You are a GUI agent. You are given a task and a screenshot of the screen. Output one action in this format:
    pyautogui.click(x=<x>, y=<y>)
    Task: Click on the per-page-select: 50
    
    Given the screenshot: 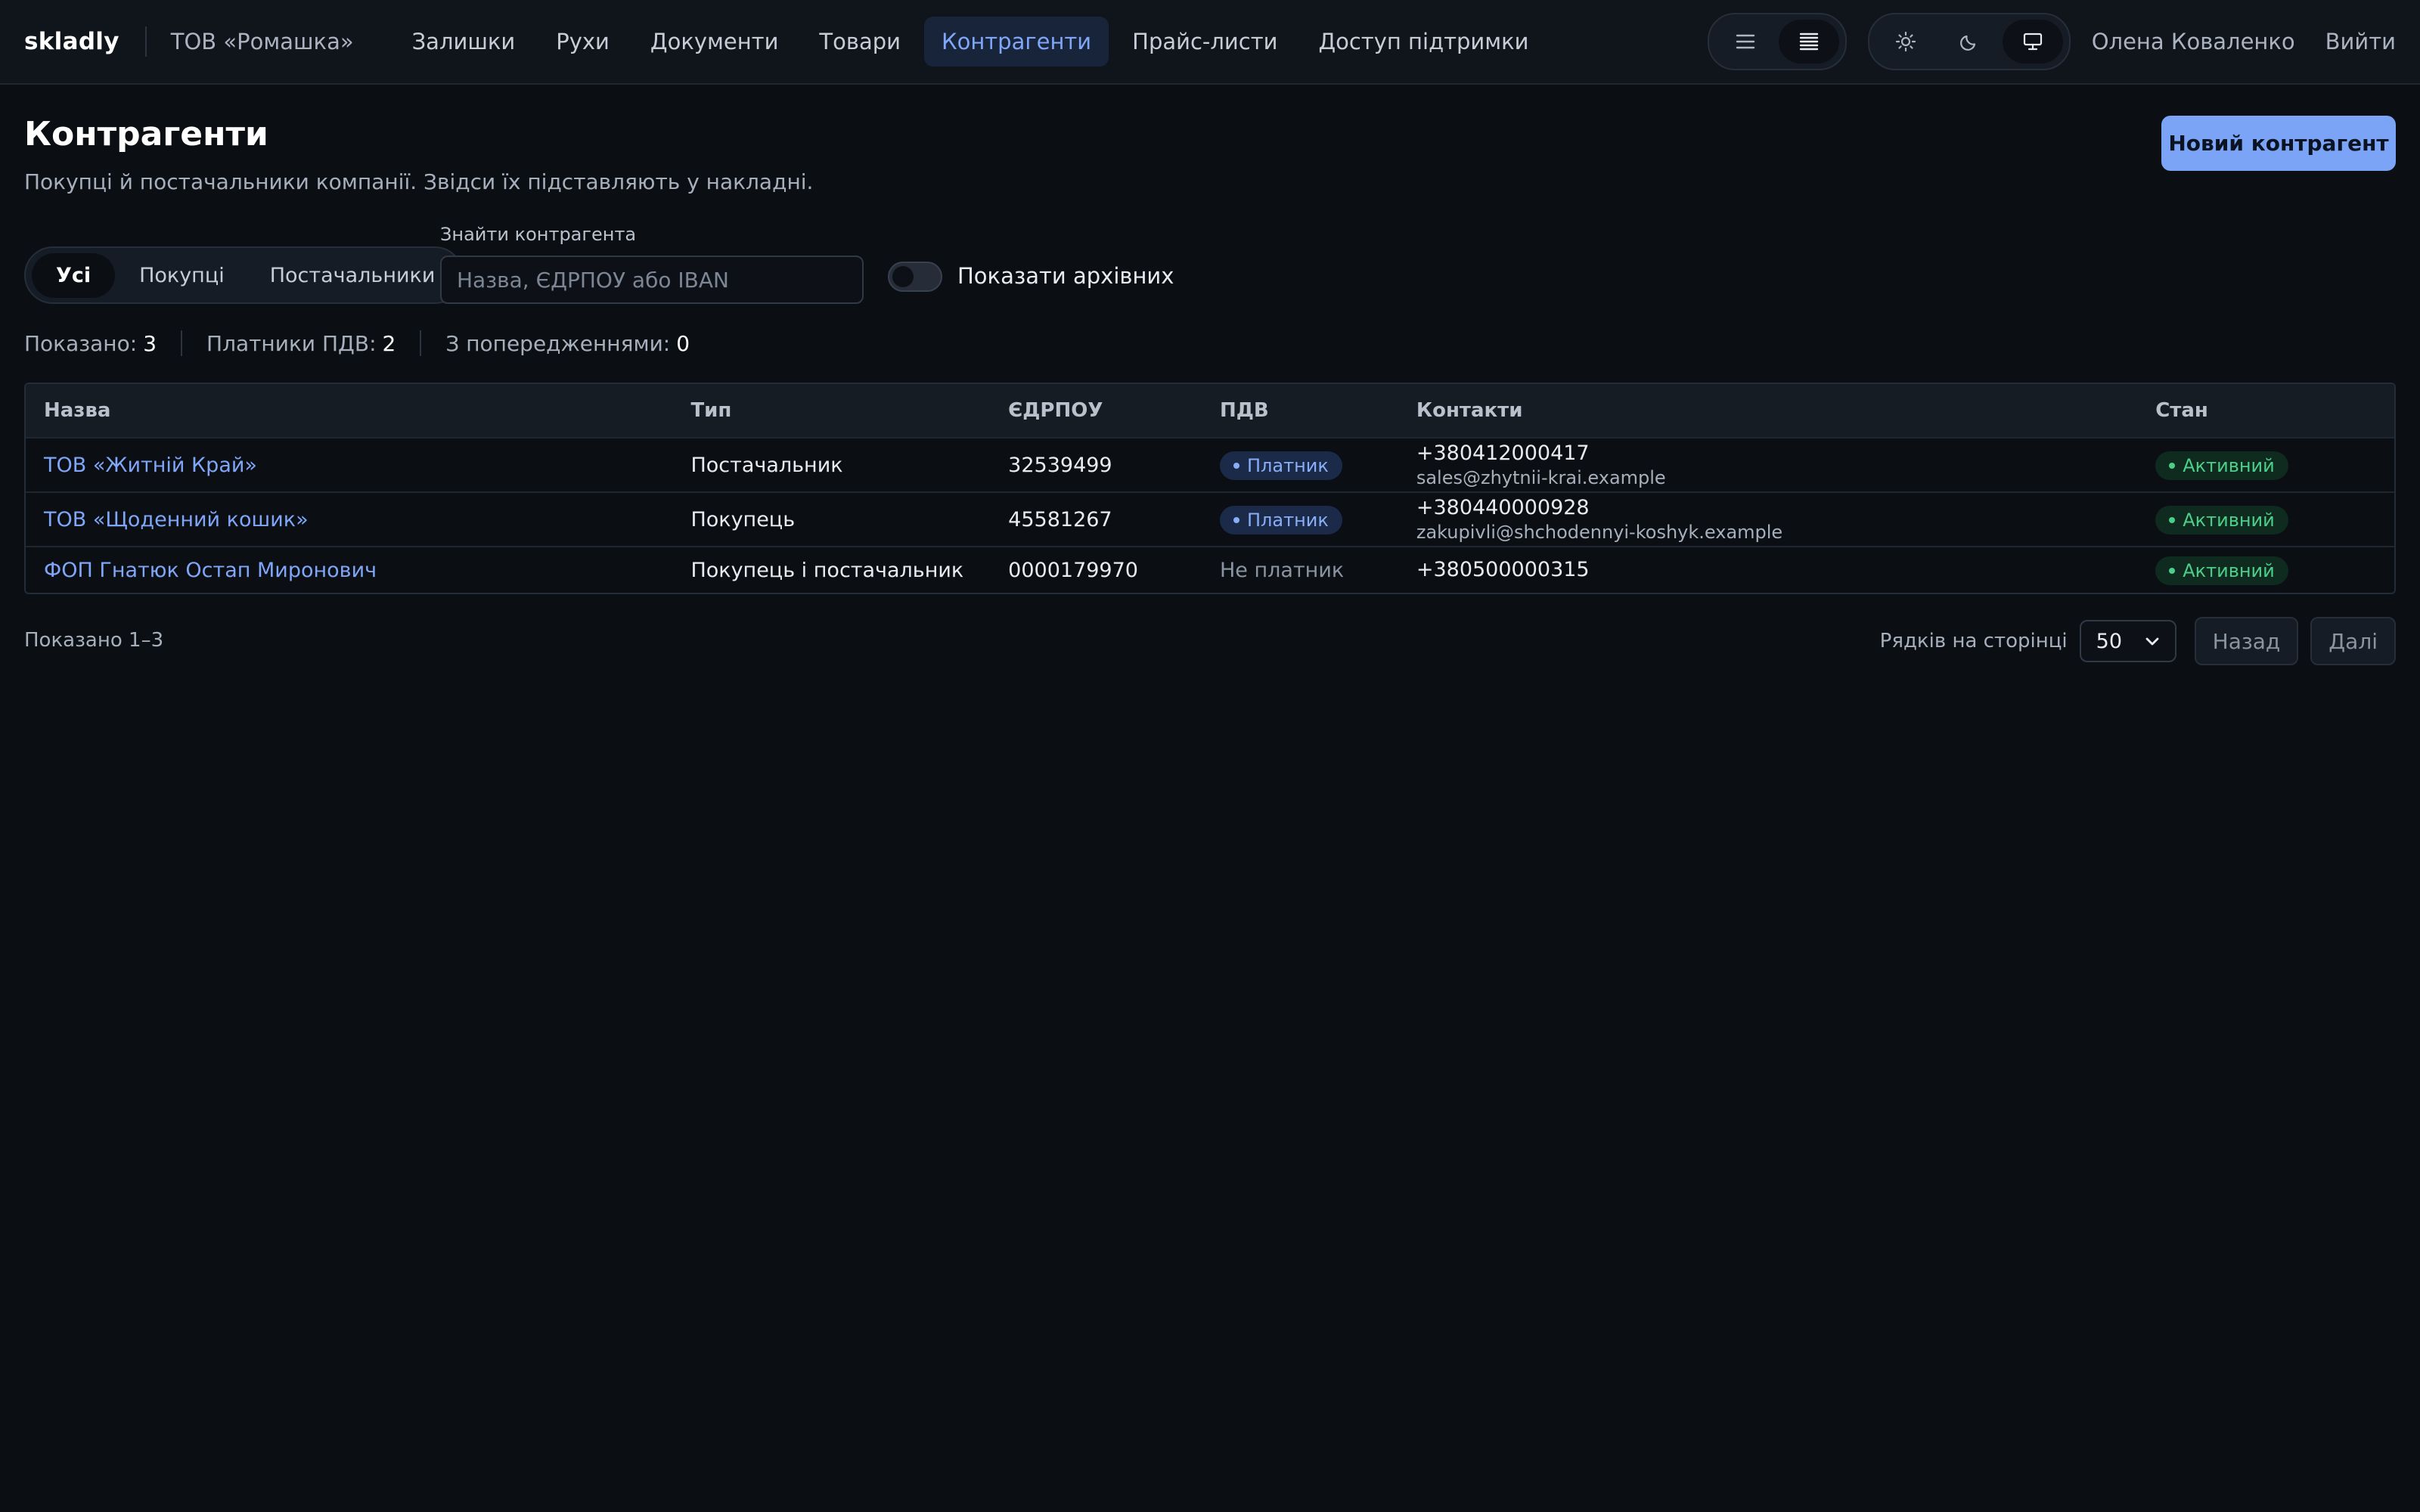 What is the action you would take?
    pyautogui.click(x=2127, y=641)
    